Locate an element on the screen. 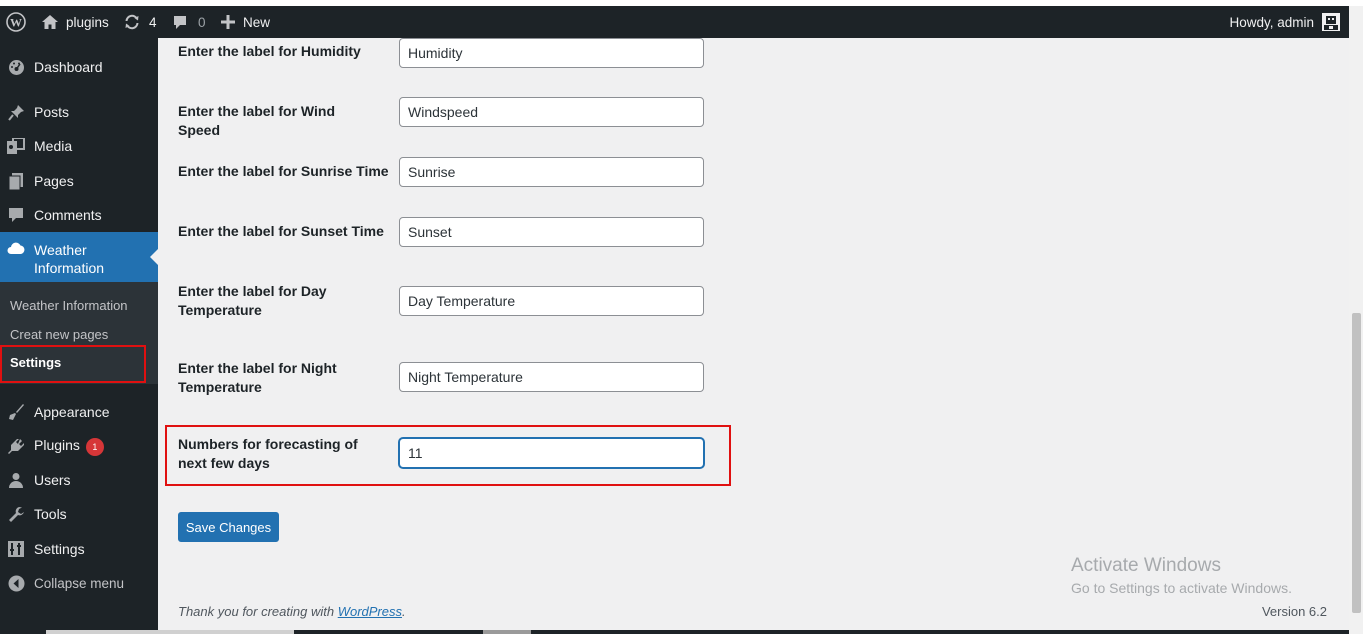 The height and width of the screenshot is (634, 1363). wrench-icon is located at coordinates (16, 514).